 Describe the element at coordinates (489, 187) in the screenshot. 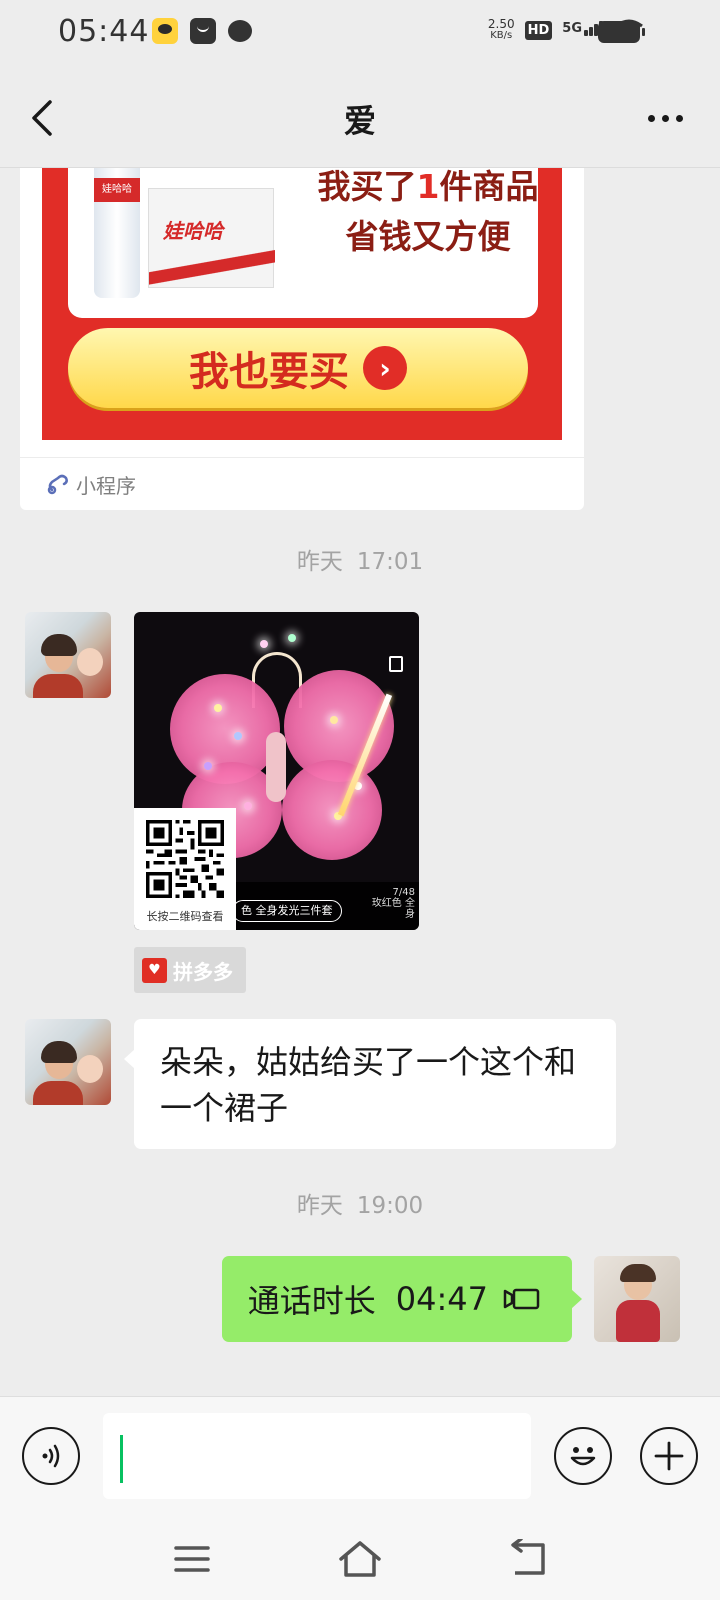

I see `promo-line-1-suffix: 件商品` at that location.